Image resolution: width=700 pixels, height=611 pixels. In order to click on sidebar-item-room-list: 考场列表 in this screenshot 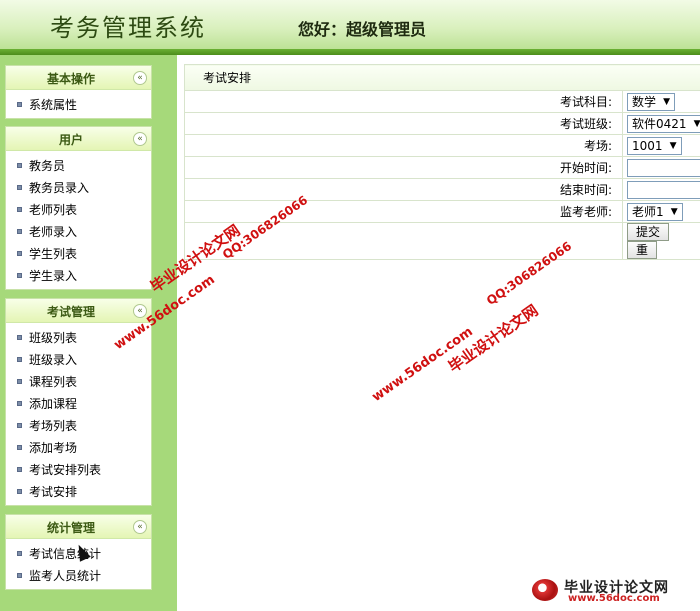, I will do `click(78, 426)`.